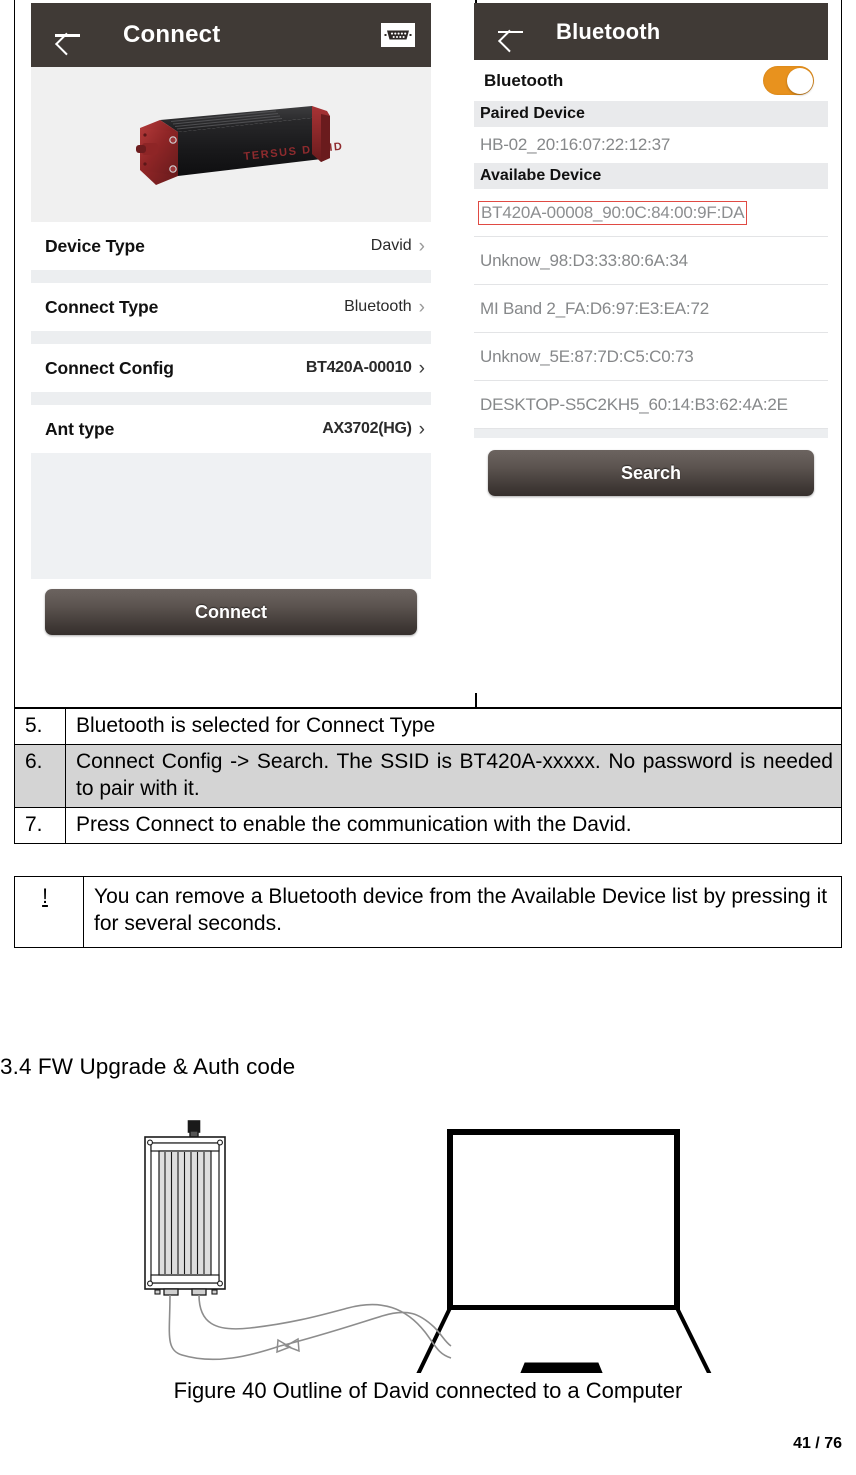  Describe the element at coordinates (49, 912) in the screenshot. I see `note-marker-cell: !` at that location.